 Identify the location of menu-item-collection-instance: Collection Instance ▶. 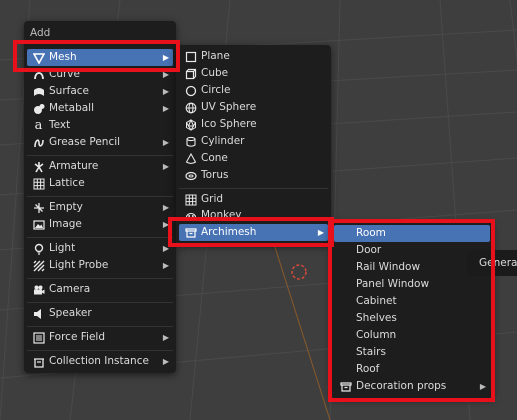
(100, 361).